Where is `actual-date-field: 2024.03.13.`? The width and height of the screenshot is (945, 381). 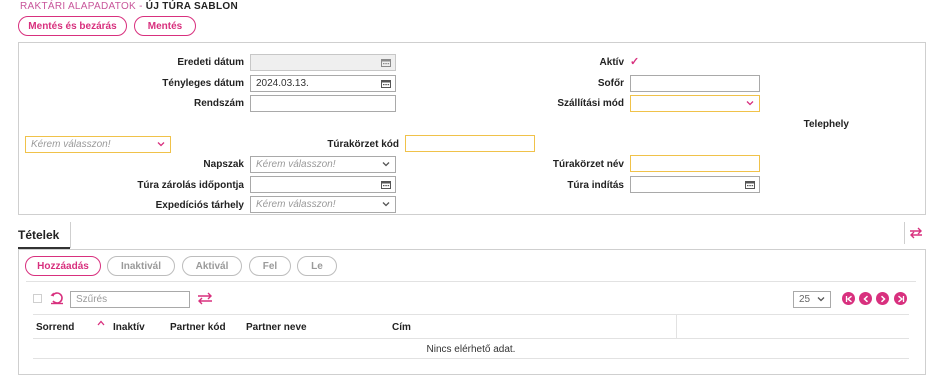 actual-date-field: 2024.03.13. is located at coordinates (323, 83).